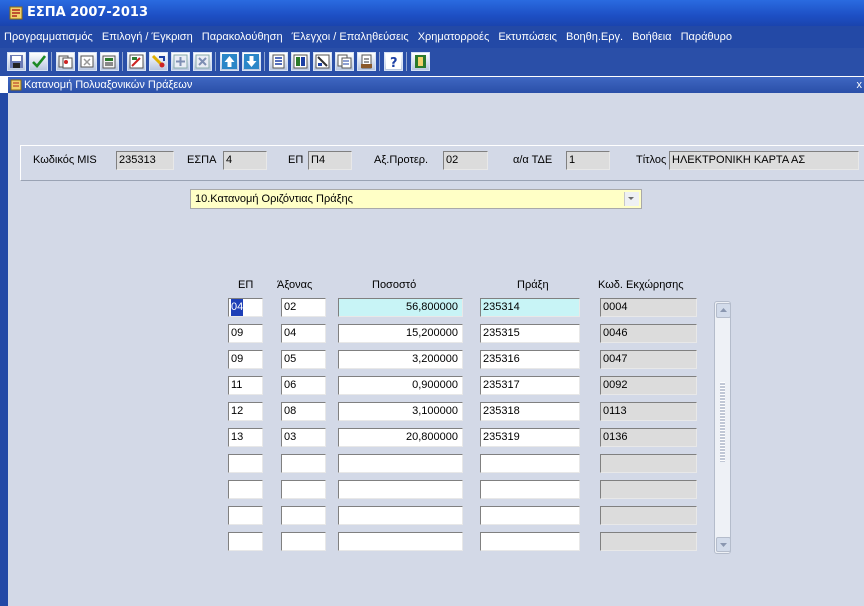  Describe the element at coordinates (278, 61) in the screenshot. I see `list-icon` at that location.